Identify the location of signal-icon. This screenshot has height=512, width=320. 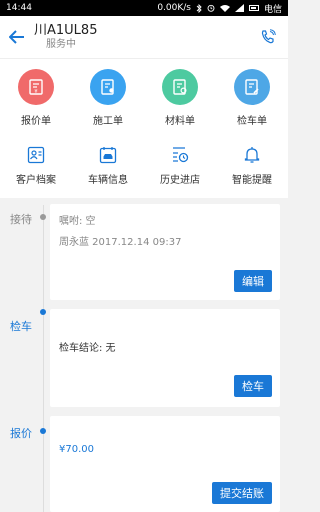
(239, 8).